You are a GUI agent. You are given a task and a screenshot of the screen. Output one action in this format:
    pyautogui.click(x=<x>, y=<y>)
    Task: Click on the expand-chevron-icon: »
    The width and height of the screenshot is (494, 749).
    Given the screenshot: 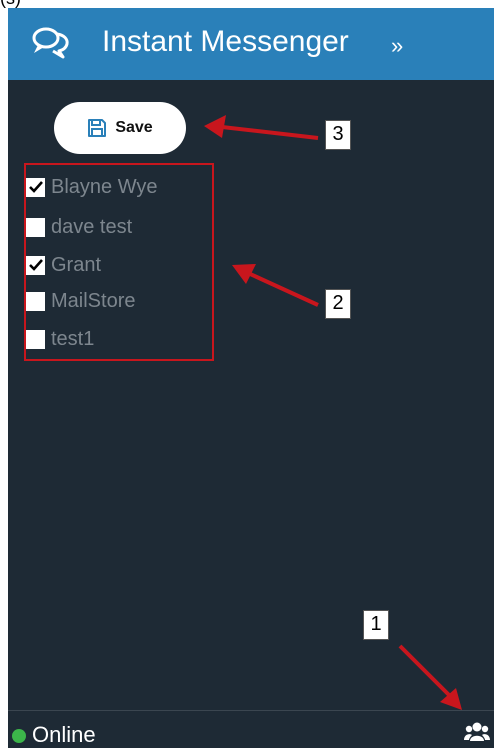 What is the action you would take?
    pyautogui.click(x=397, y=46)
    